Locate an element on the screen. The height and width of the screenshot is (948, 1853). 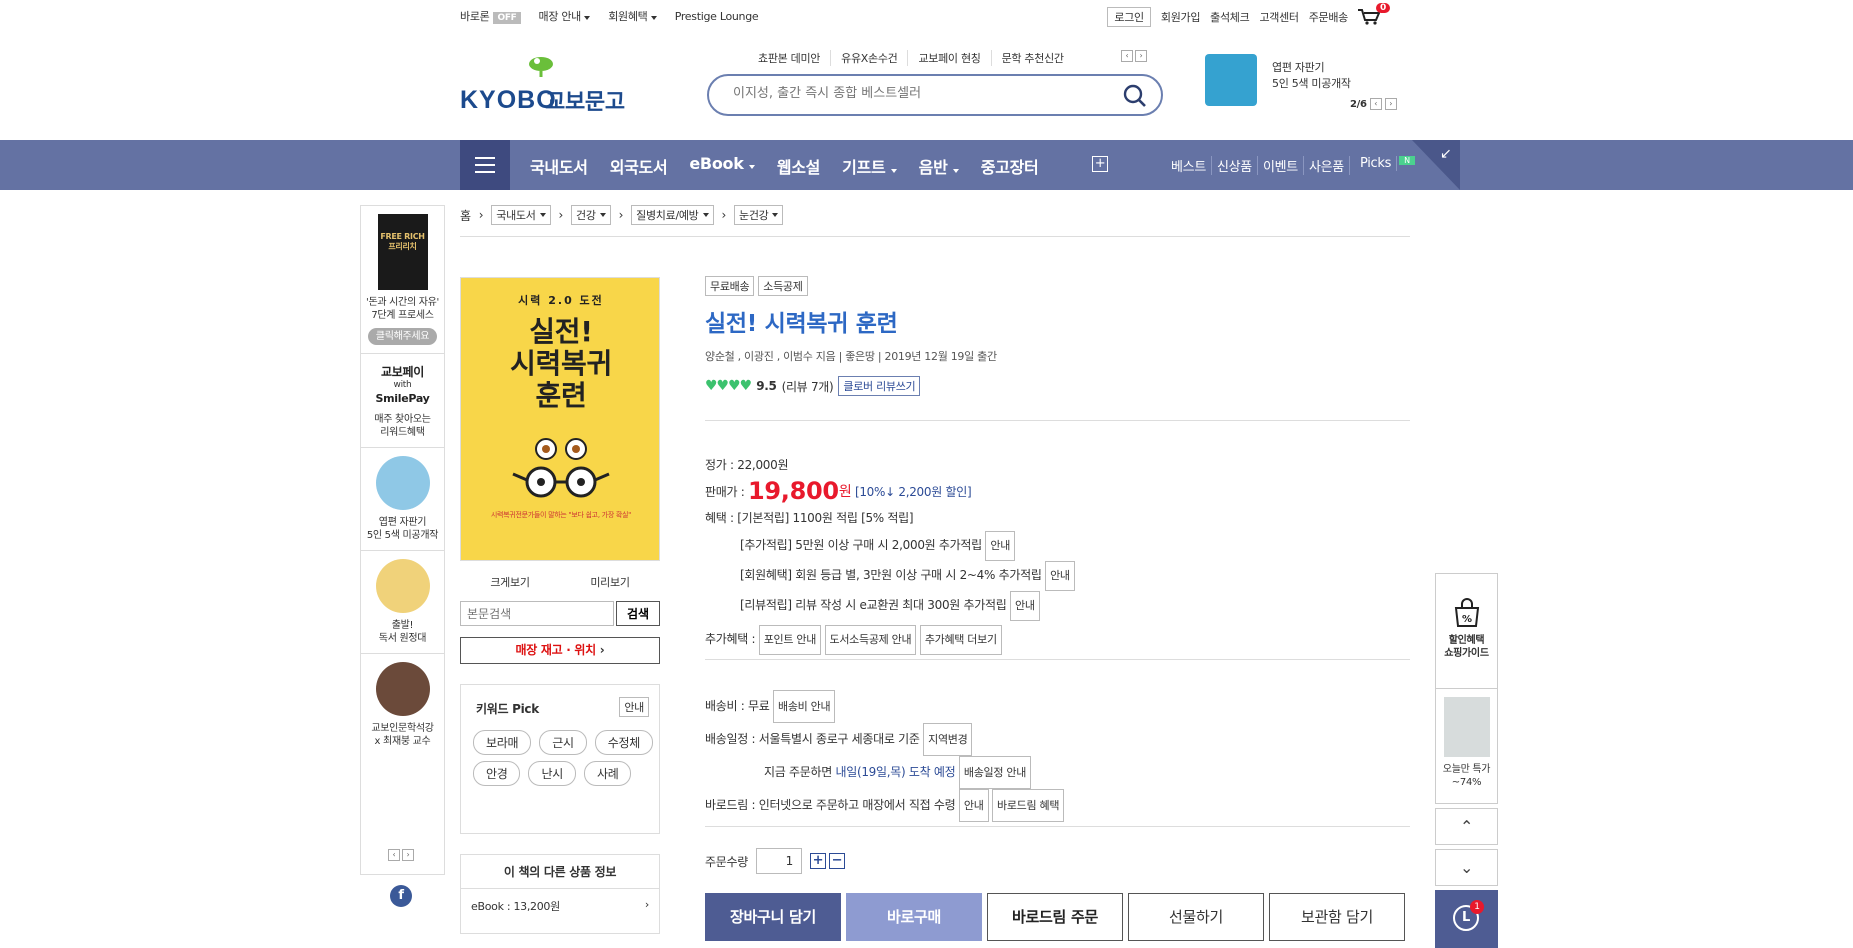
zoom-link: 크게보기 is located at coordinates (510, 582).